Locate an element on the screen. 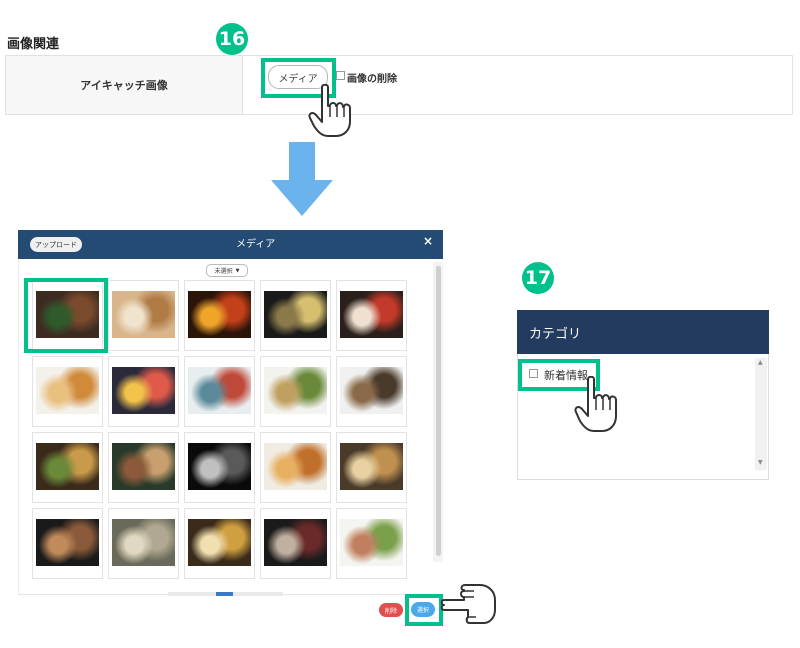  chevron-down-icon: ▼ is located at coordinates (237, 270).